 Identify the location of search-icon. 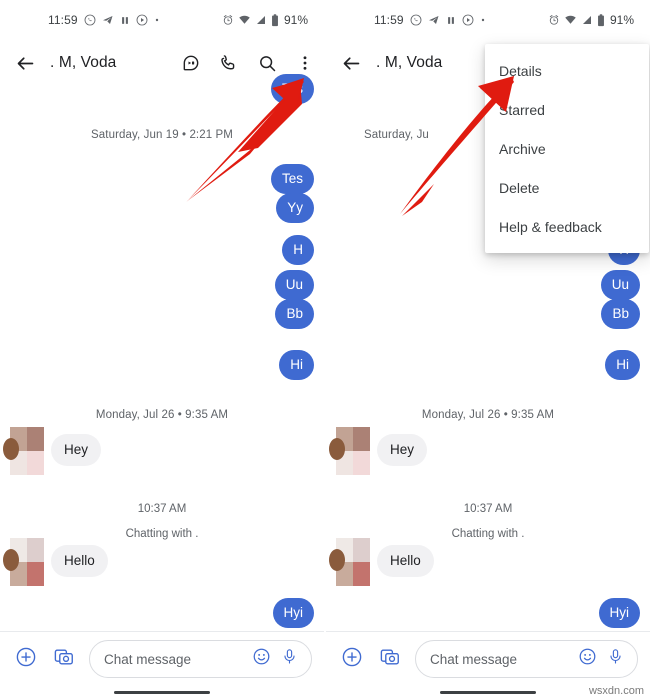
(267, 63).